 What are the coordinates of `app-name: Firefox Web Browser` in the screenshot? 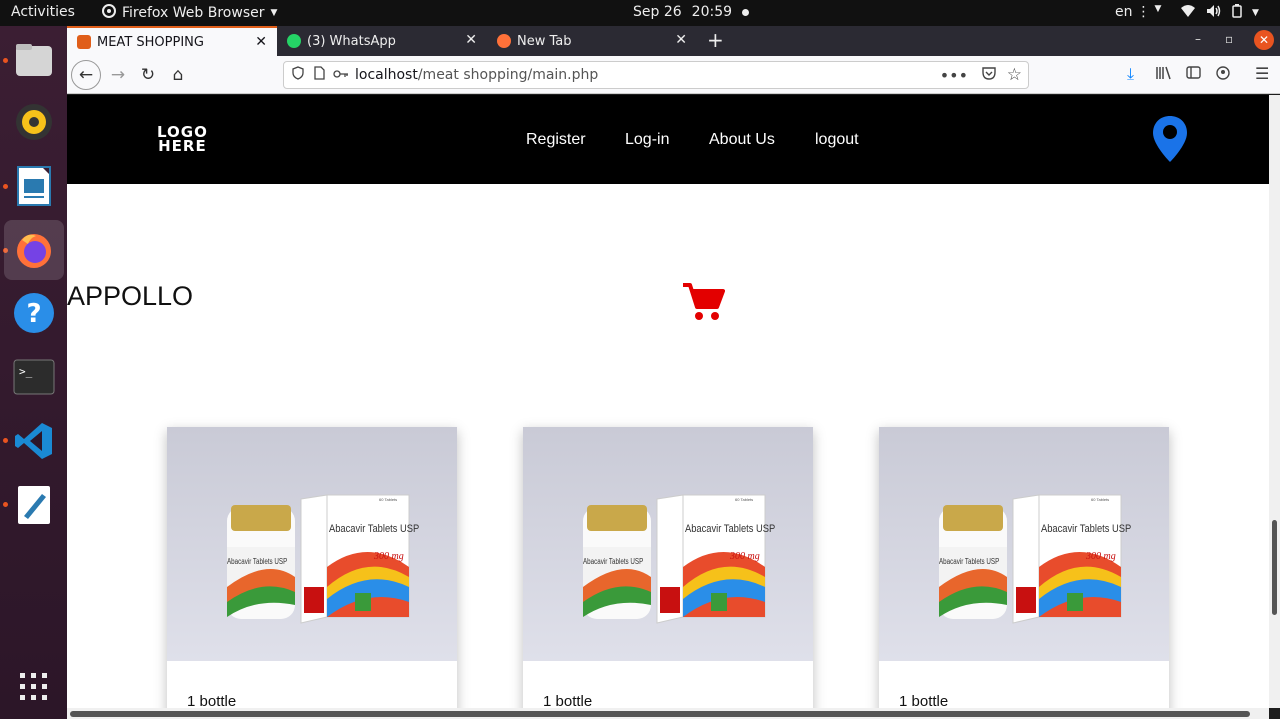 It's located at (193, 13).